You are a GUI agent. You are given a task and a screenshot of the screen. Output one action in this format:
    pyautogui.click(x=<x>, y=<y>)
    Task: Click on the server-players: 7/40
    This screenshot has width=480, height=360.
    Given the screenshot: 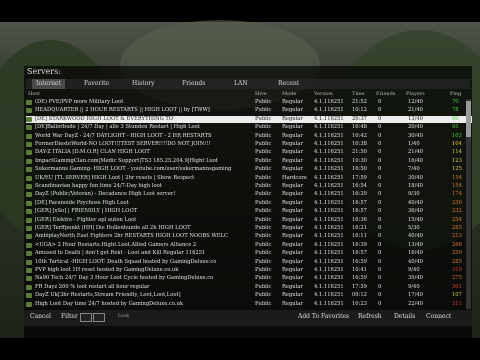 What is the action you would take?
    pyautogui.click(x=414, y=169)
    